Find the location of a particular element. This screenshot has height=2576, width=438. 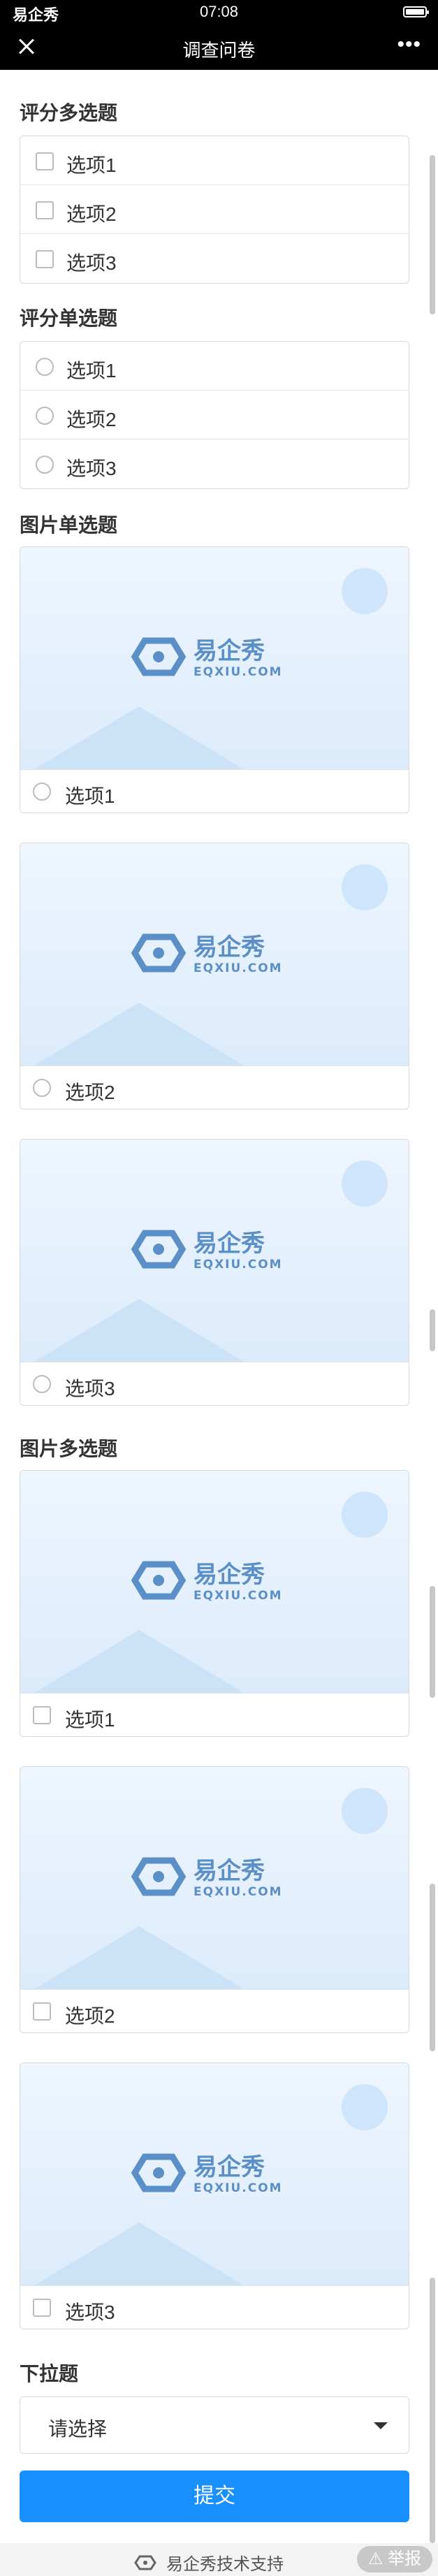

nav-bar: 调查问卷 ••• is located at coordinates (219, 47).